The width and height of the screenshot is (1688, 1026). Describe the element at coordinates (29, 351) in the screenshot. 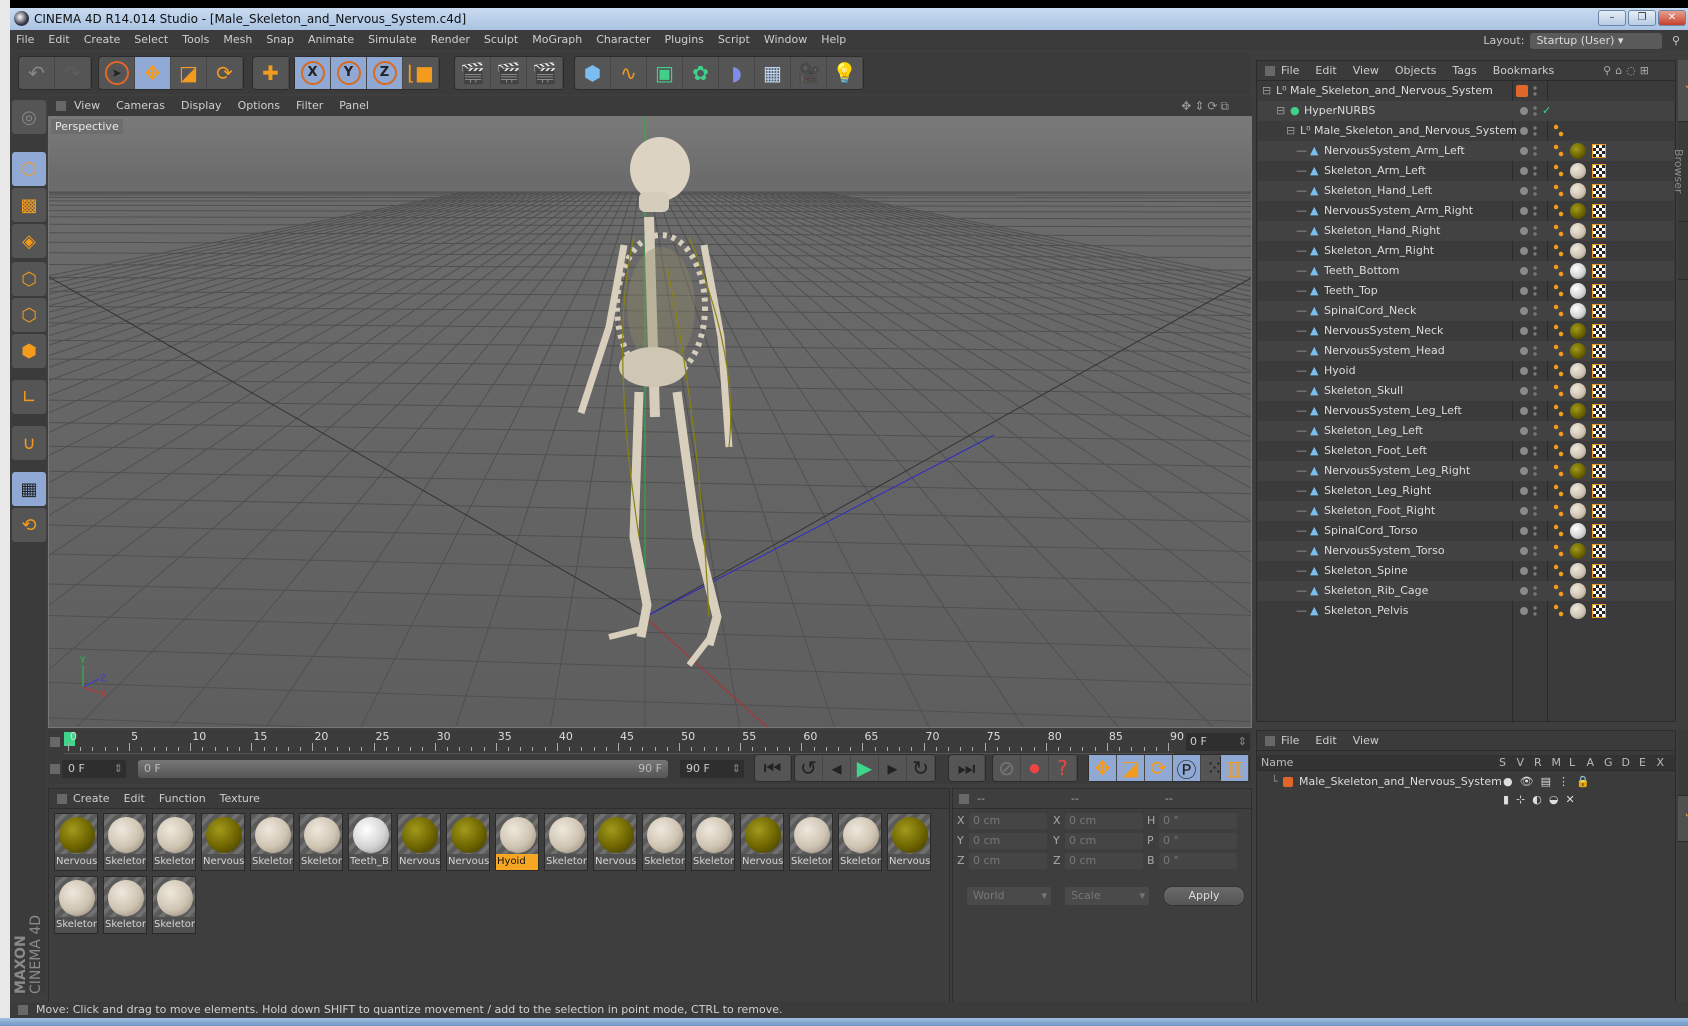

I see `polygons-mode-icon: ⬢` at that location.